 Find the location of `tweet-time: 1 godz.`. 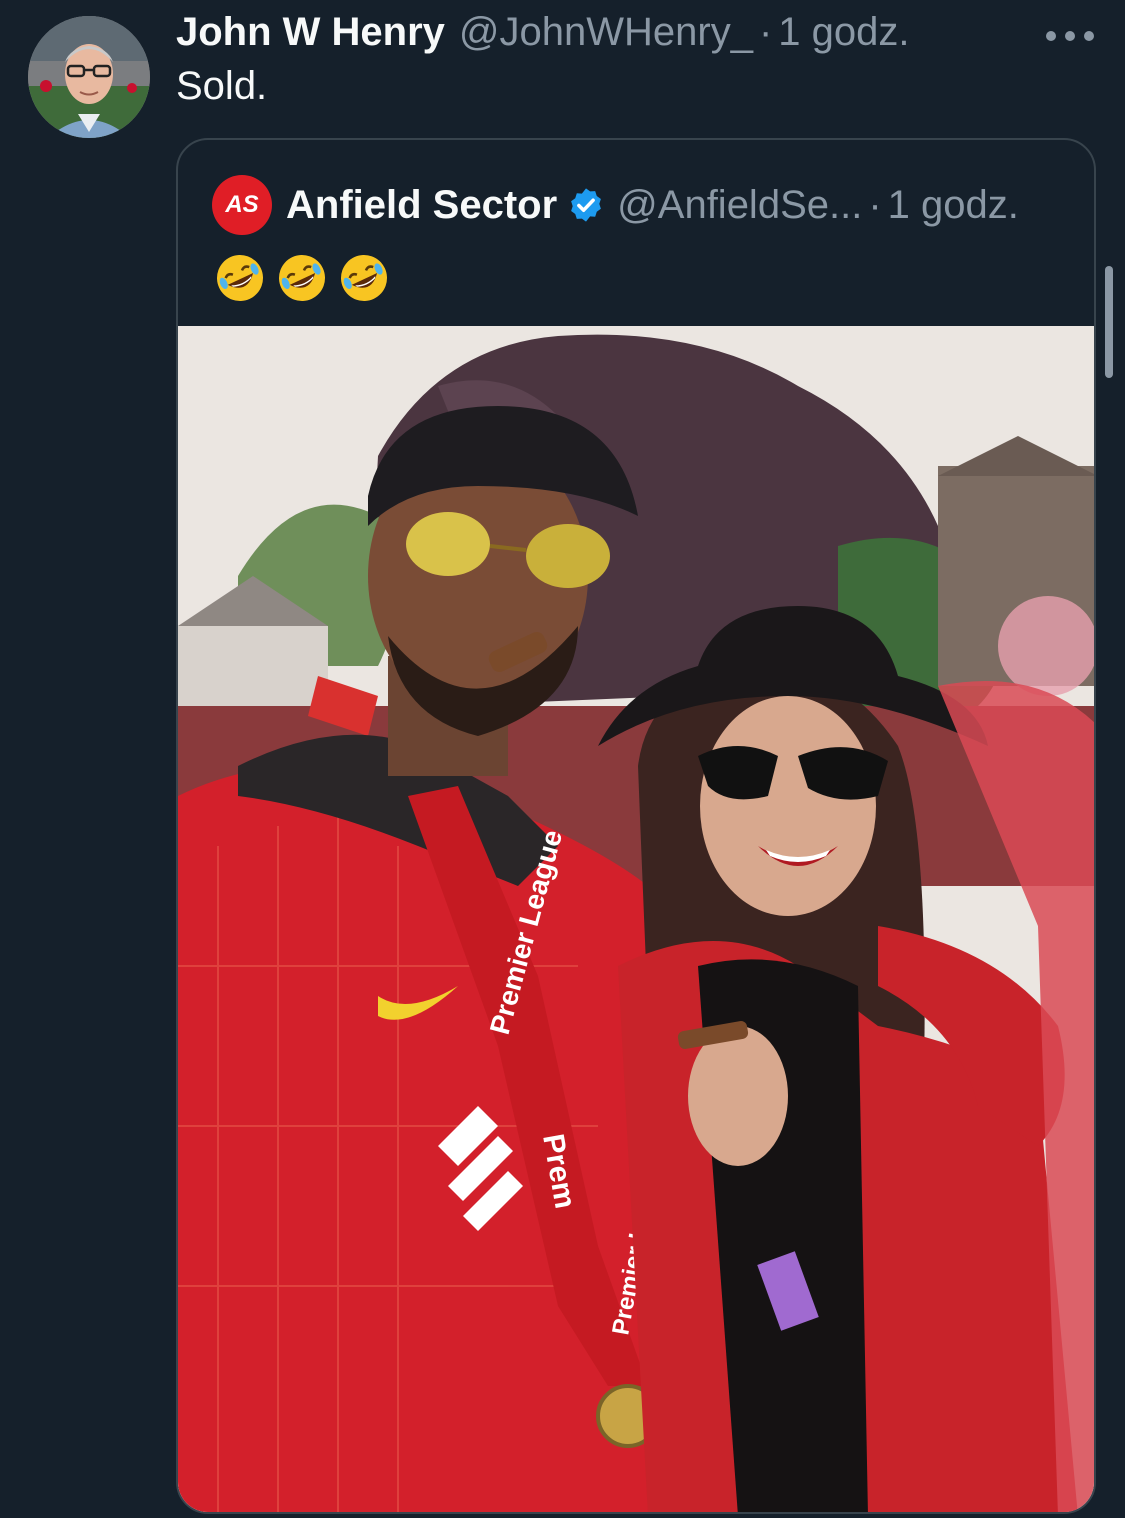

tweet-time: 1 godz. is located at coordinates (843, 32).